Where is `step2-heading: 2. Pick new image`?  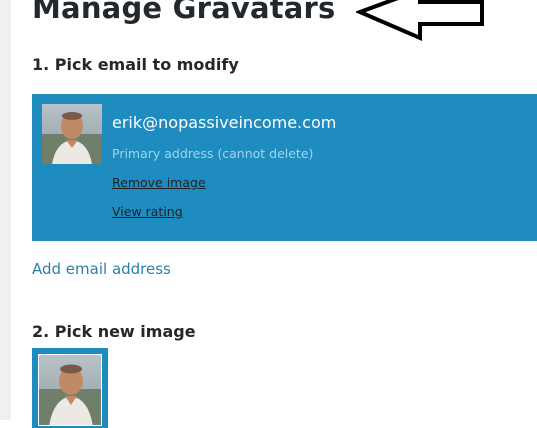 step2-heading: 2. Pick new image is located at coordinates (114, 331).